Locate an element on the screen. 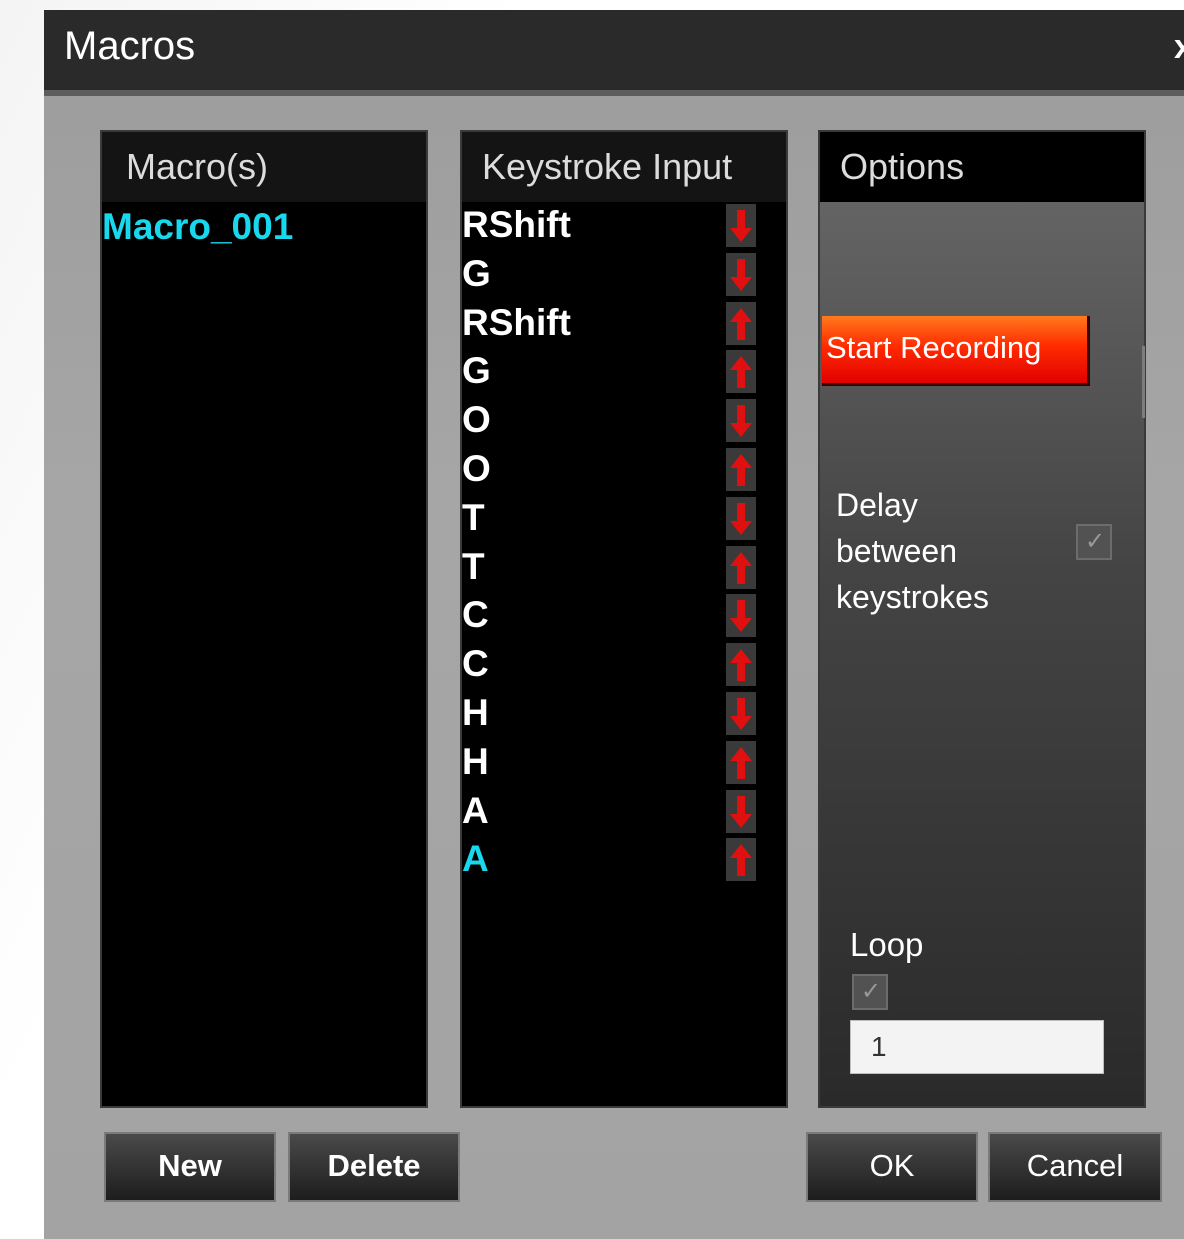 The image size is (1184, 1239). title-bar: Macros x is located at coordinates (614, 50).